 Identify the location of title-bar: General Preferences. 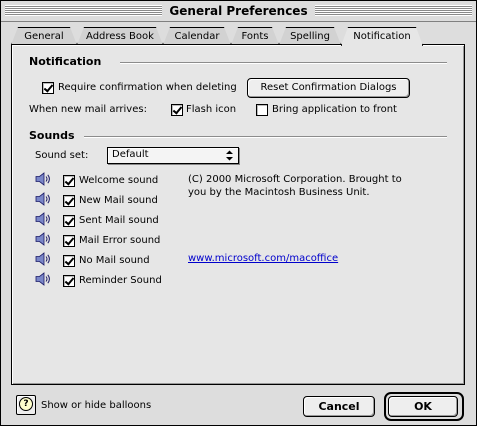
(238, 11).